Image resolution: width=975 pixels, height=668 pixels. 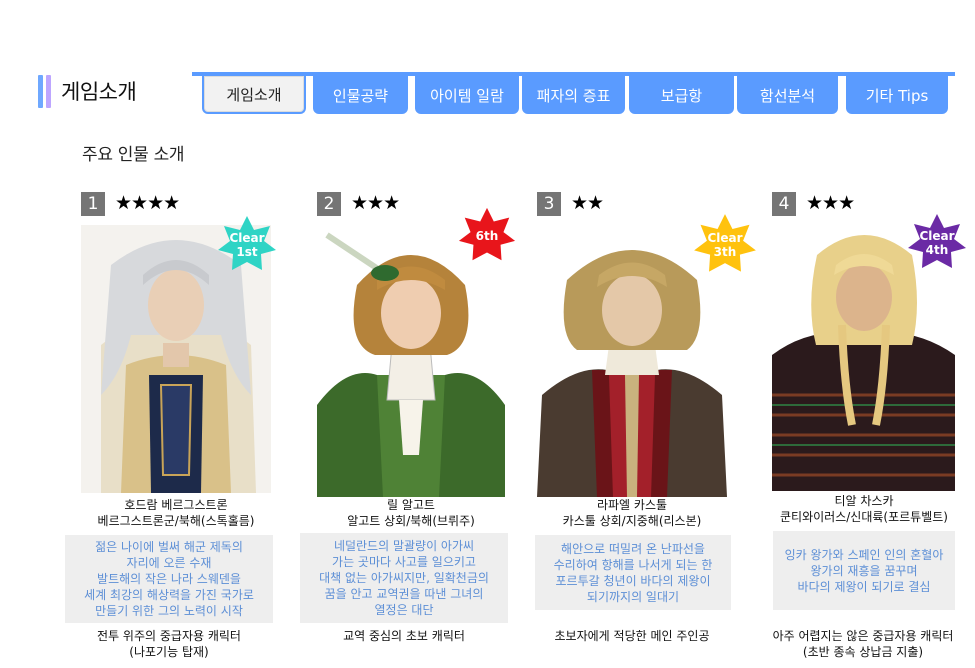 I want to click on character-summary: 전투 위주의 중급자용 캐릭터 (나포기능 탑재), so click(x=169, y=644).